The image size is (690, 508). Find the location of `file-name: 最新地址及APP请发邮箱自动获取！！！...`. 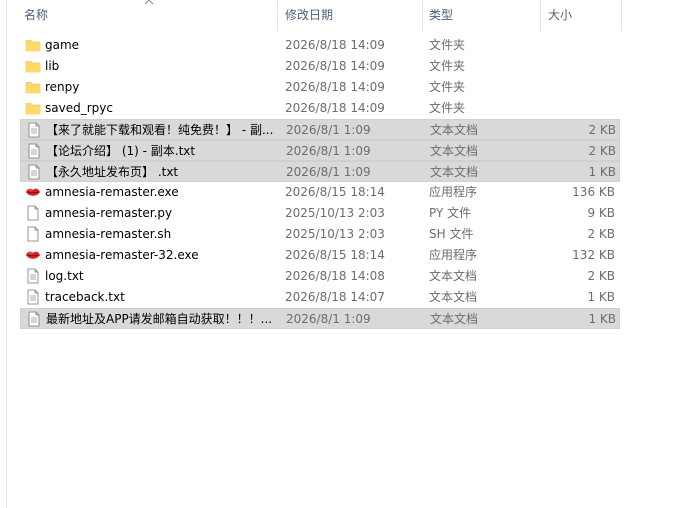

file-name: 最新地址及APP请发邮箱自动获取！！！... is located at coordinates (159, 319).